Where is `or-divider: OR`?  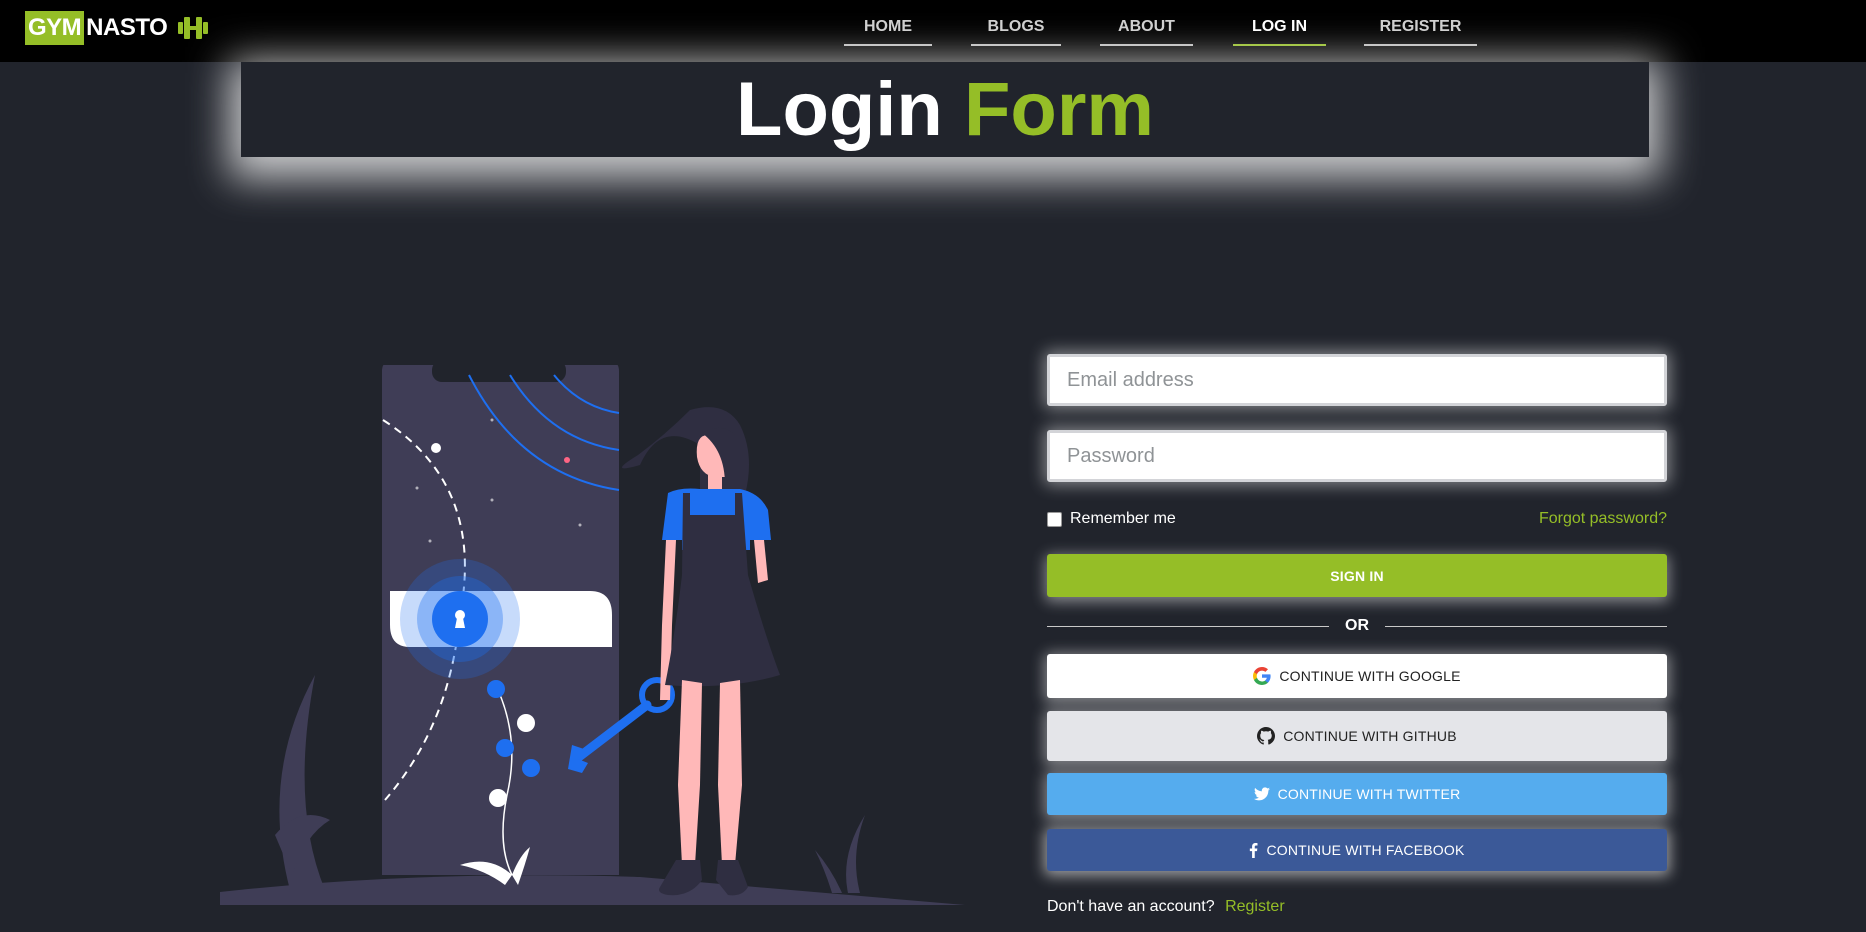
or-divider: OR is located at coordinates (1357, 627).